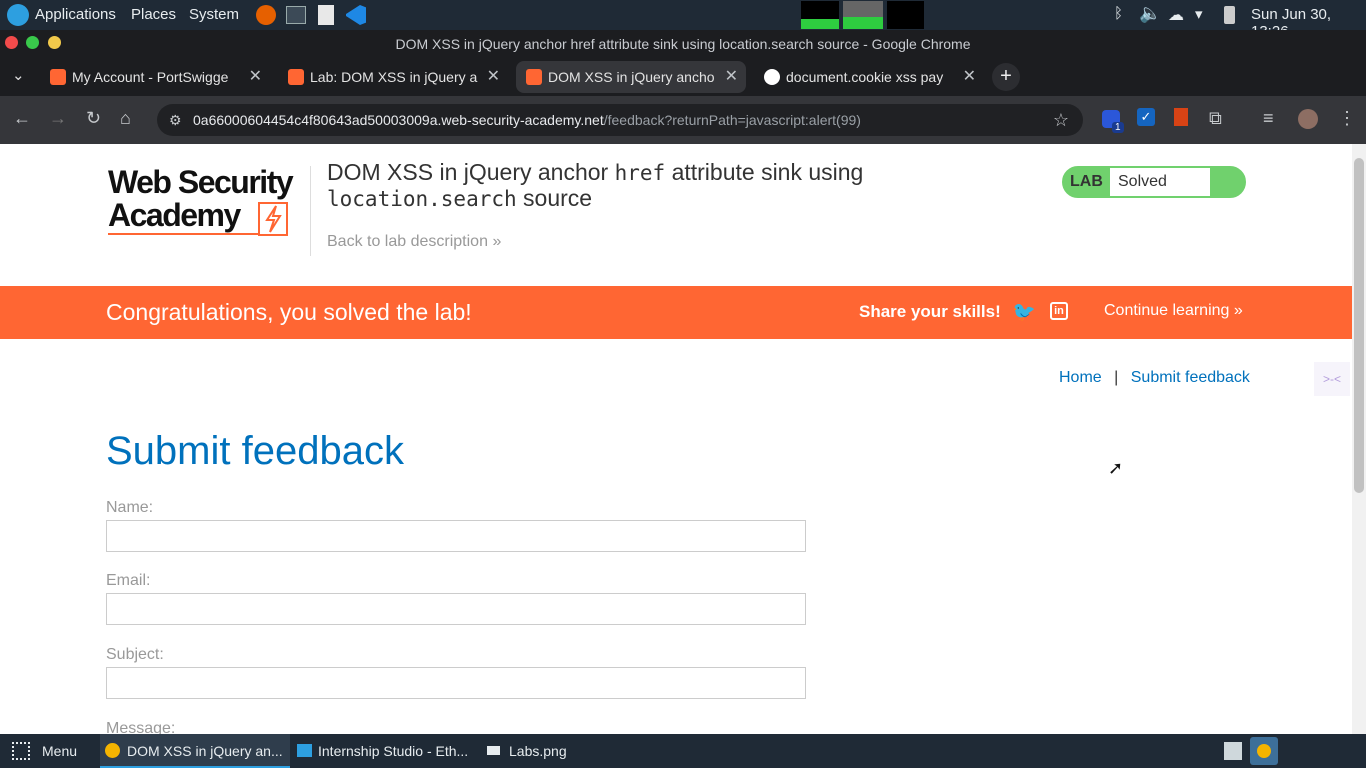 The image size is (1366, 768). What do you see at coordinates (407, 241) in the screenshot?
I see `back-to-lab-text: Back to lab description` at bounding box center [407, 241].